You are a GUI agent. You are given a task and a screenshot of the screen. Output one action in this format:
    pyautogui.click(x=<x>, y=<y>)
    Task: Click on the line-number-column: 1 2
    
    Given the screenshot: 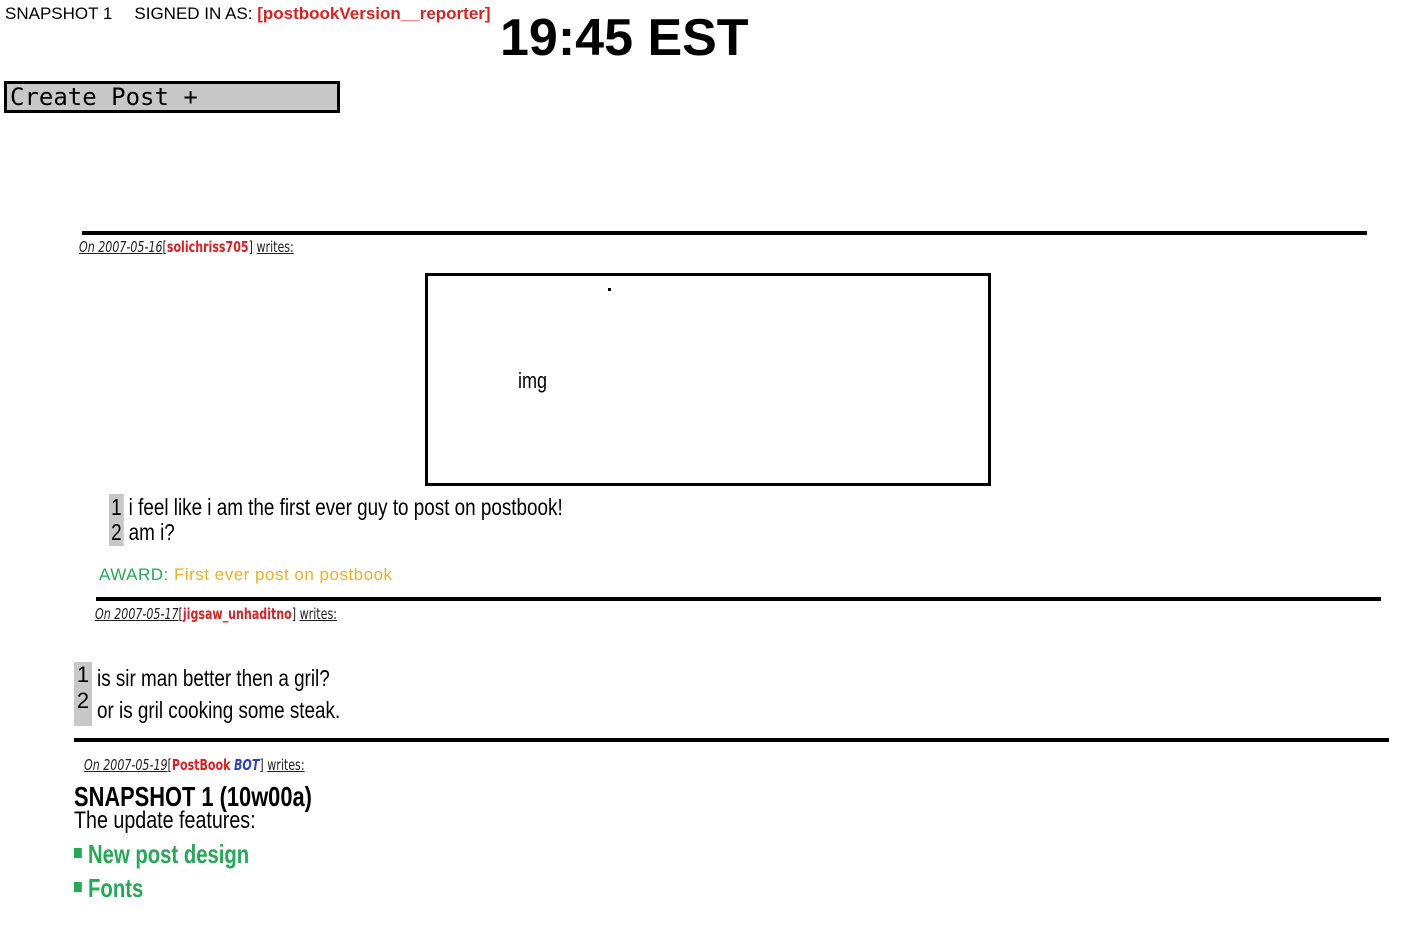 What is the action you would take?
    pyautogui.click(x=83, y=694)
    